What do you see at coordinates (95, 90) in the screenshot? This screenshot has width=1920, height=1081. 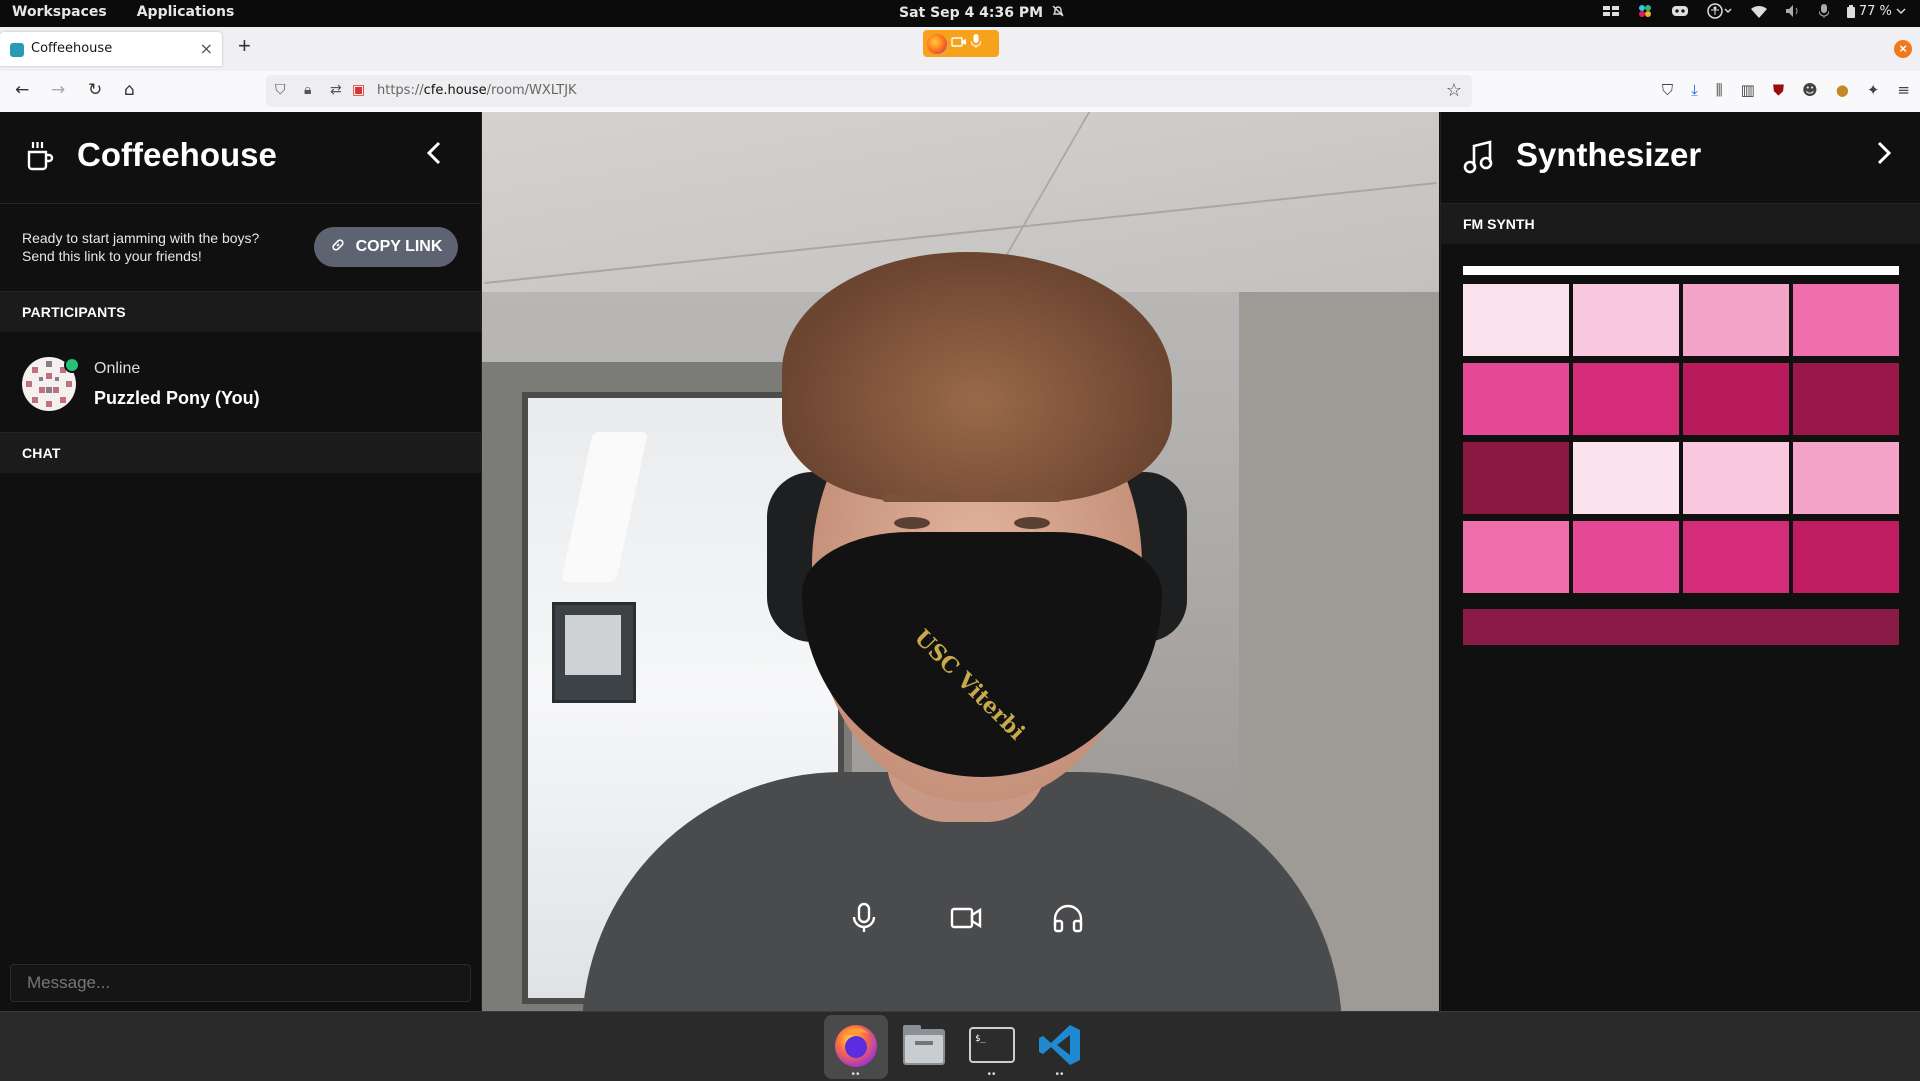 I see `reload-icon: ↻` at bounding box center [95, 90].